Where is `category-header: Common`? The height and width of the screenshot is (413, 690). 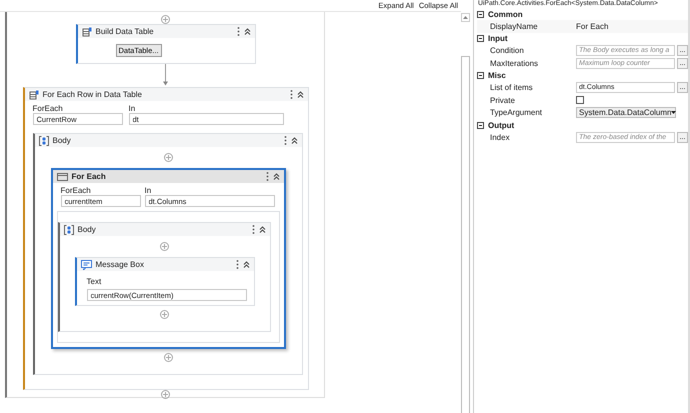
category-header: Common is located at coordinates (505, 14).